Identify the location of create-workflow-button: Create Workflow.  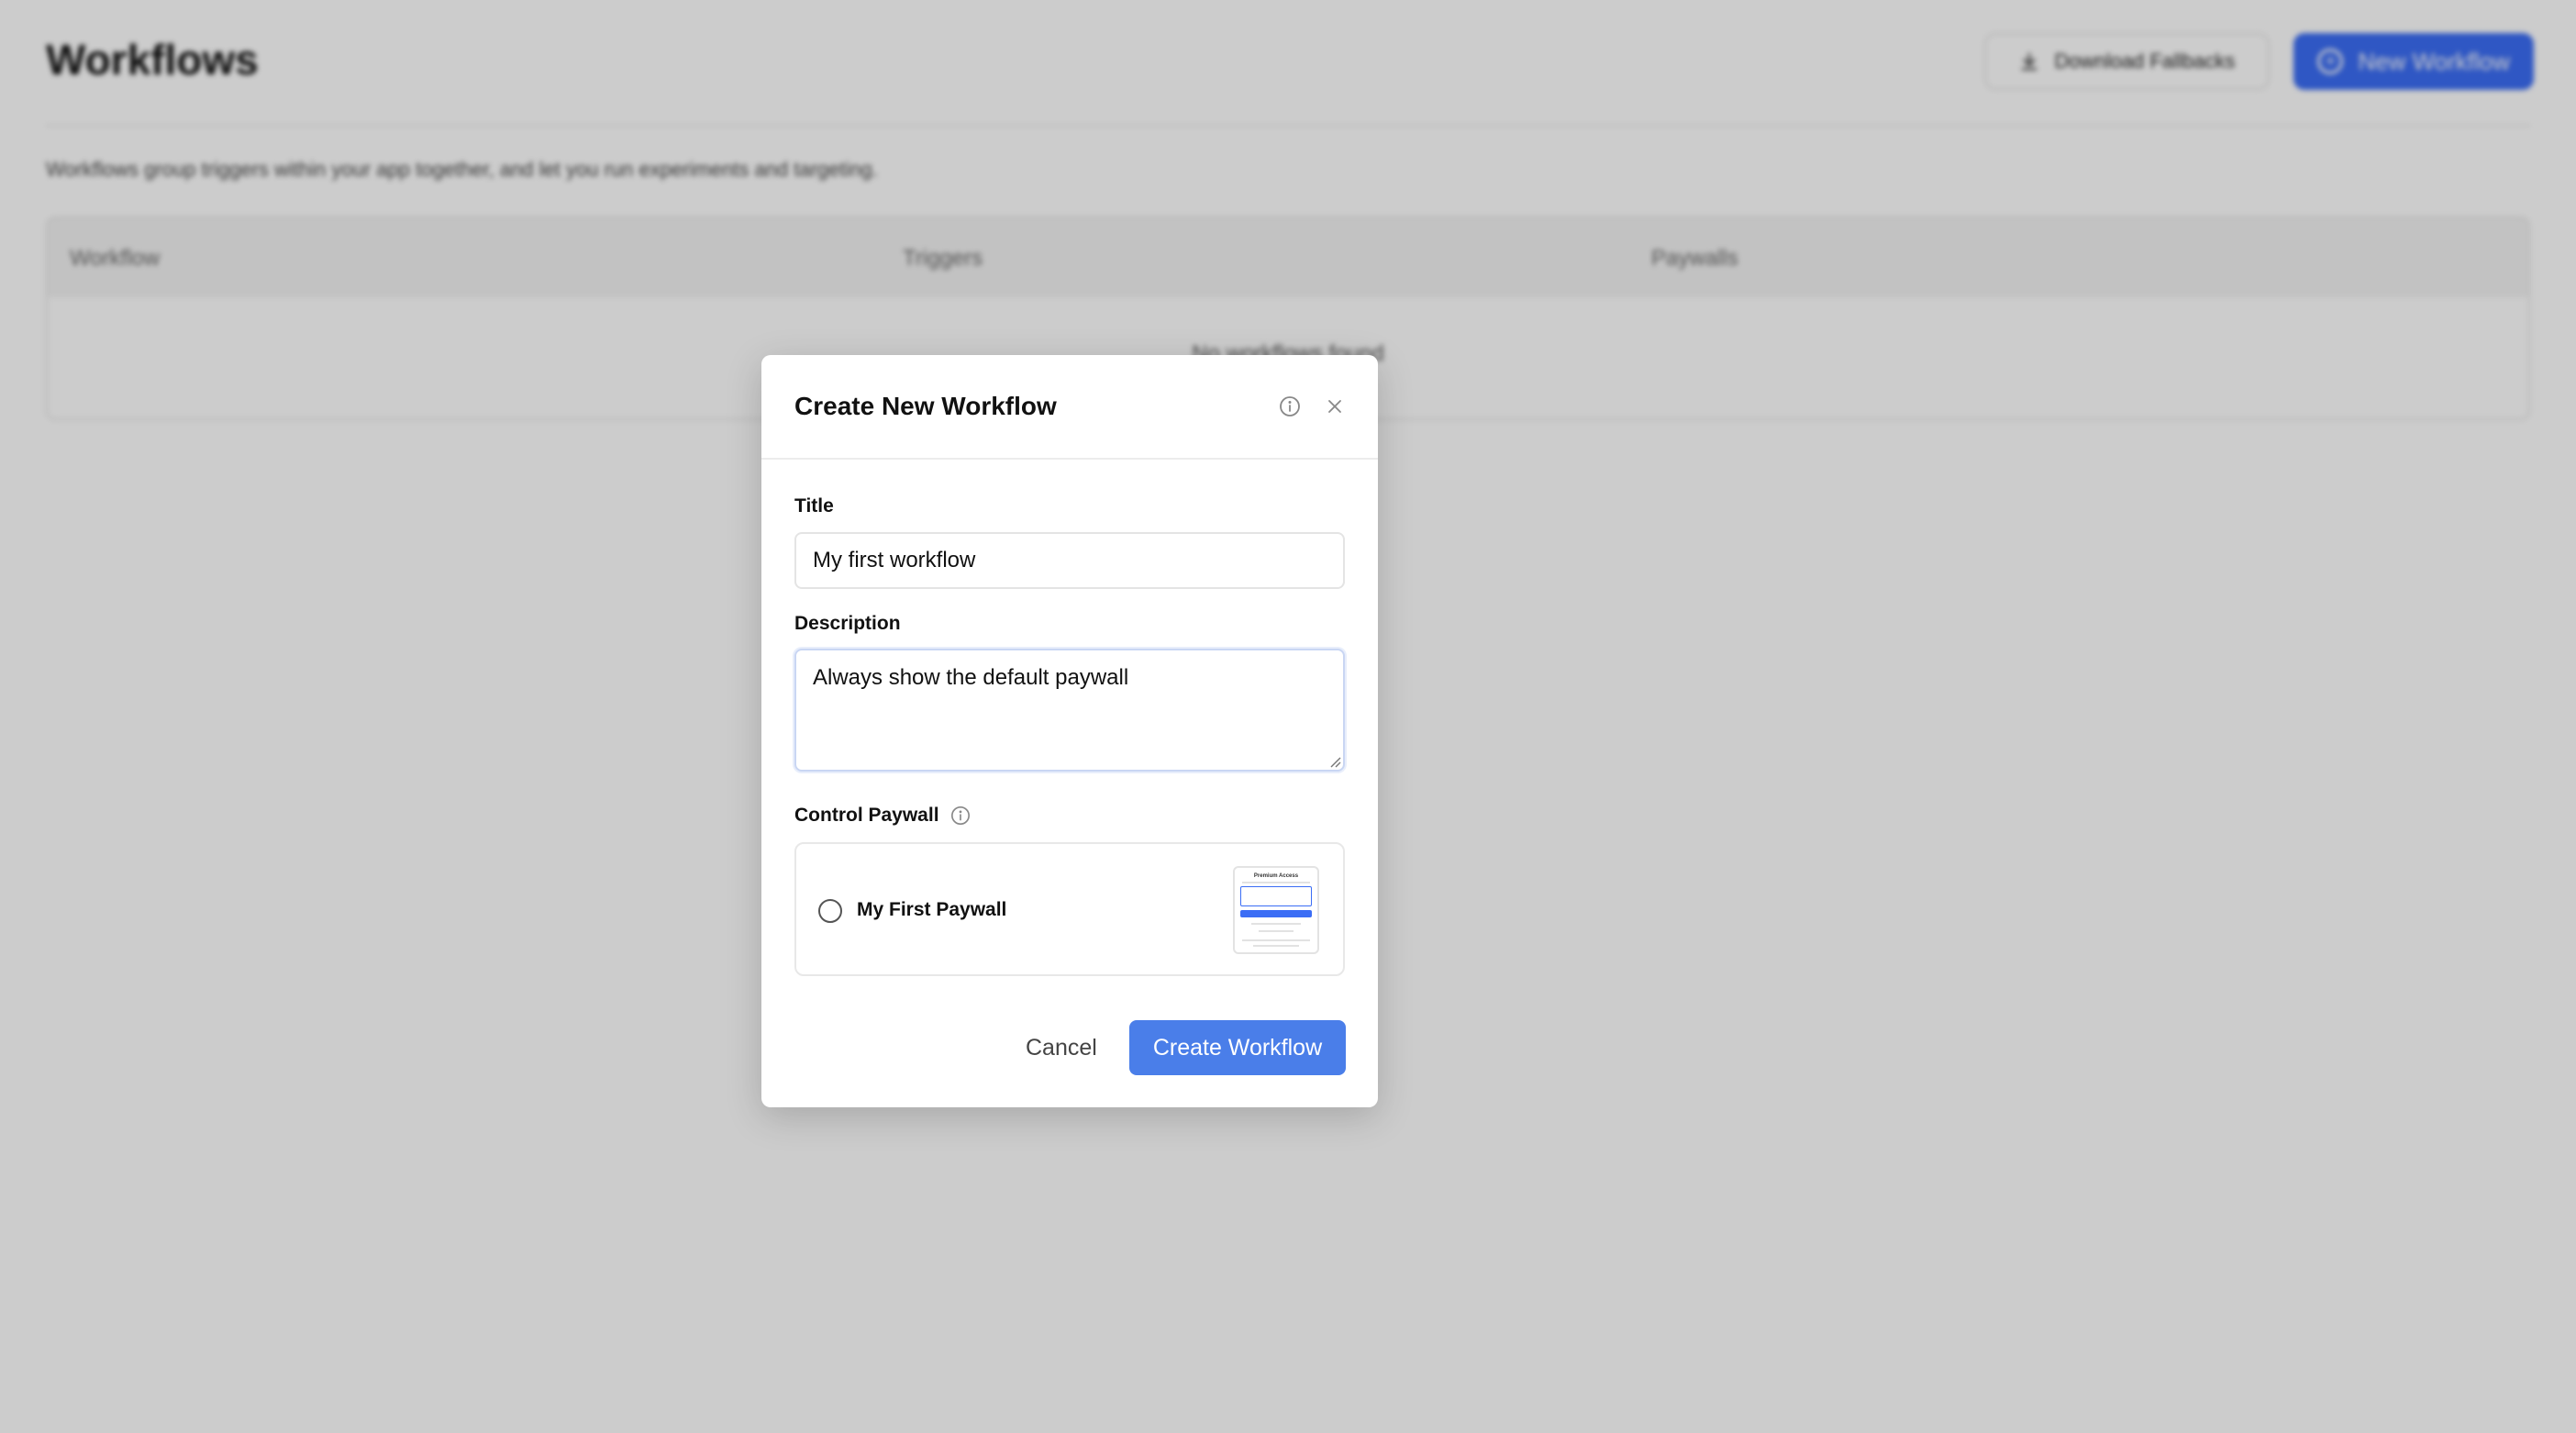
(1237, 1047).